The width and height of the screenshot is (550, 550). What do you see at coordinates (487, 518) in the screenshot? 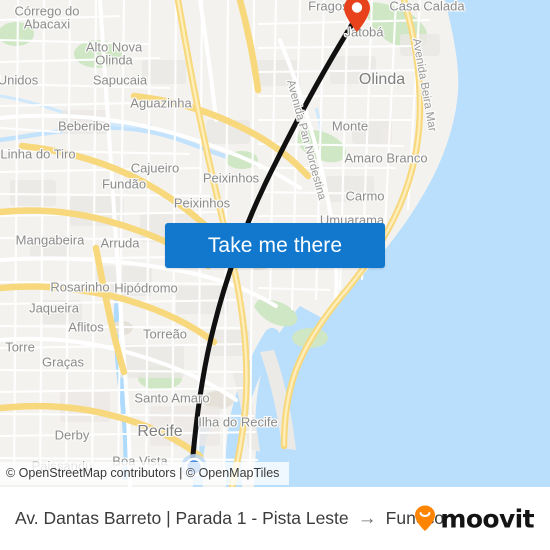
I see `moovit-wordmark: moovit` at bounding box center [487, 518].